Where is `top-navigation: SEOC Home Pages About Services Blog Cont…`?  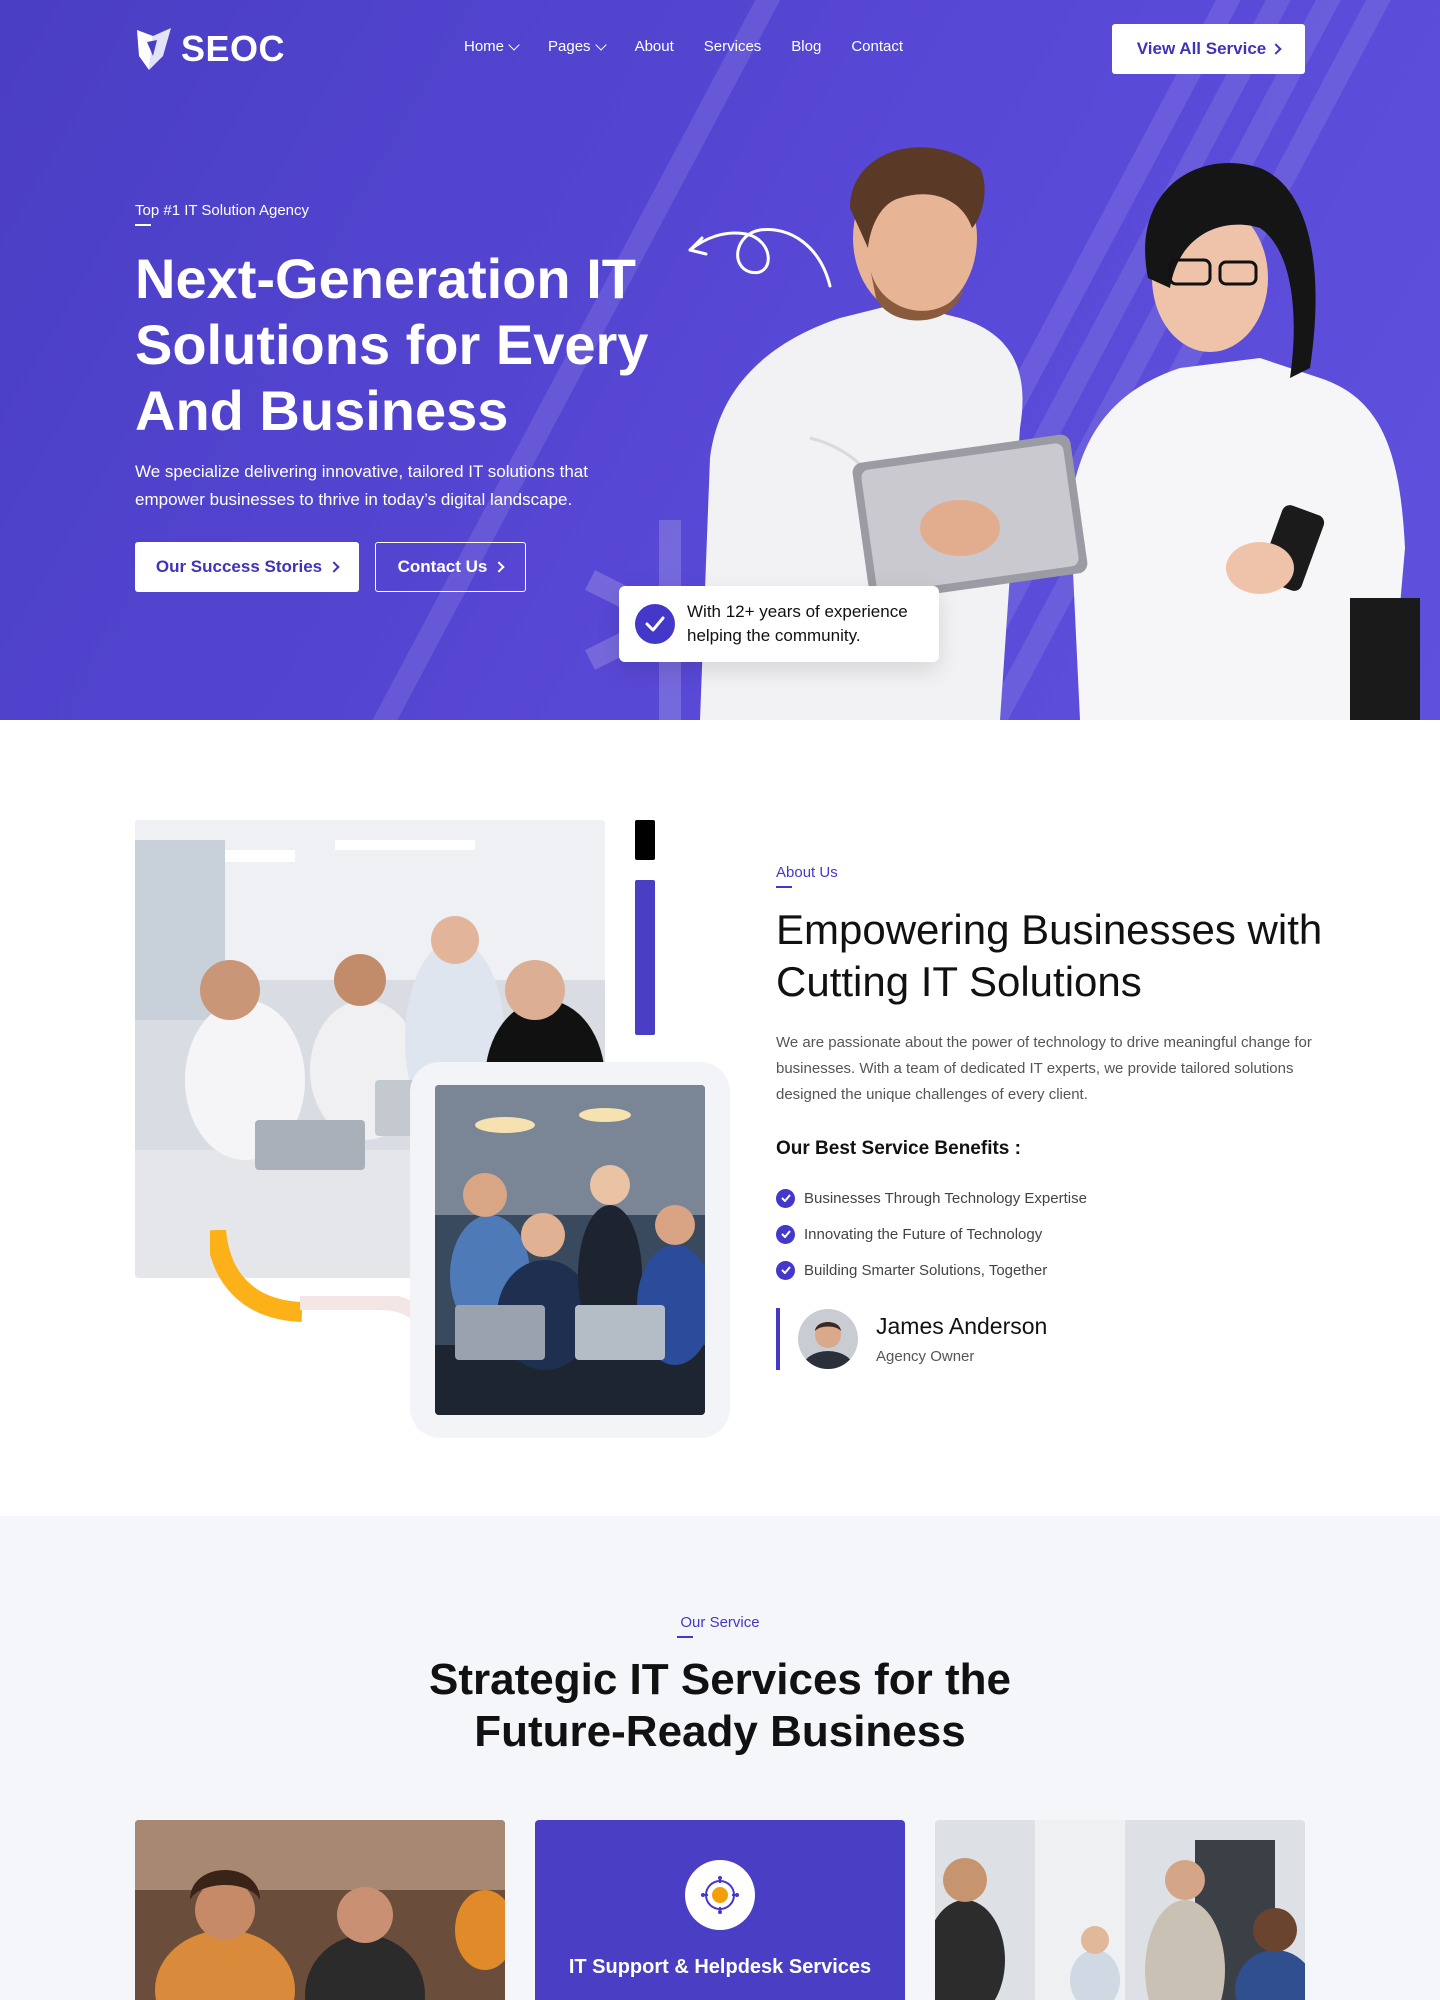
top-navigation: SEOC Home Pages About Services Blog Cont… is located at coordinates (720, 49).